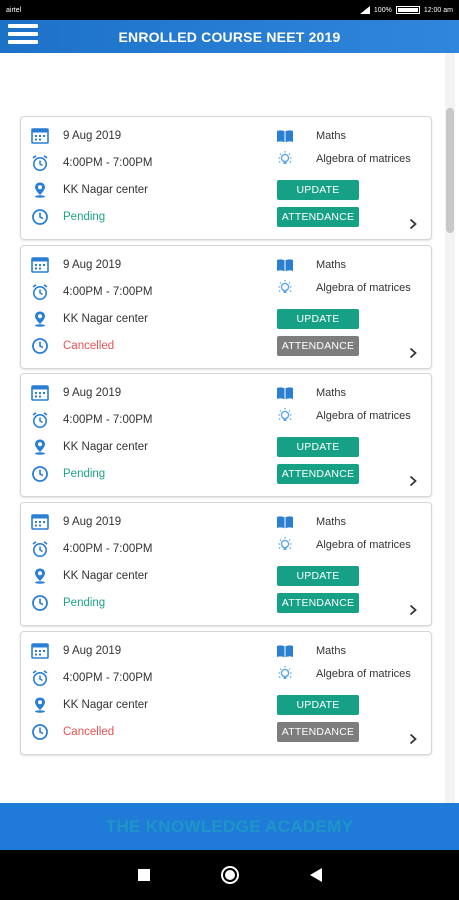 The height and width of the screenshot is (900, 459). I want to click on footer-text: THE KNOWLEDGE ACADEMY, so click(229, 826).